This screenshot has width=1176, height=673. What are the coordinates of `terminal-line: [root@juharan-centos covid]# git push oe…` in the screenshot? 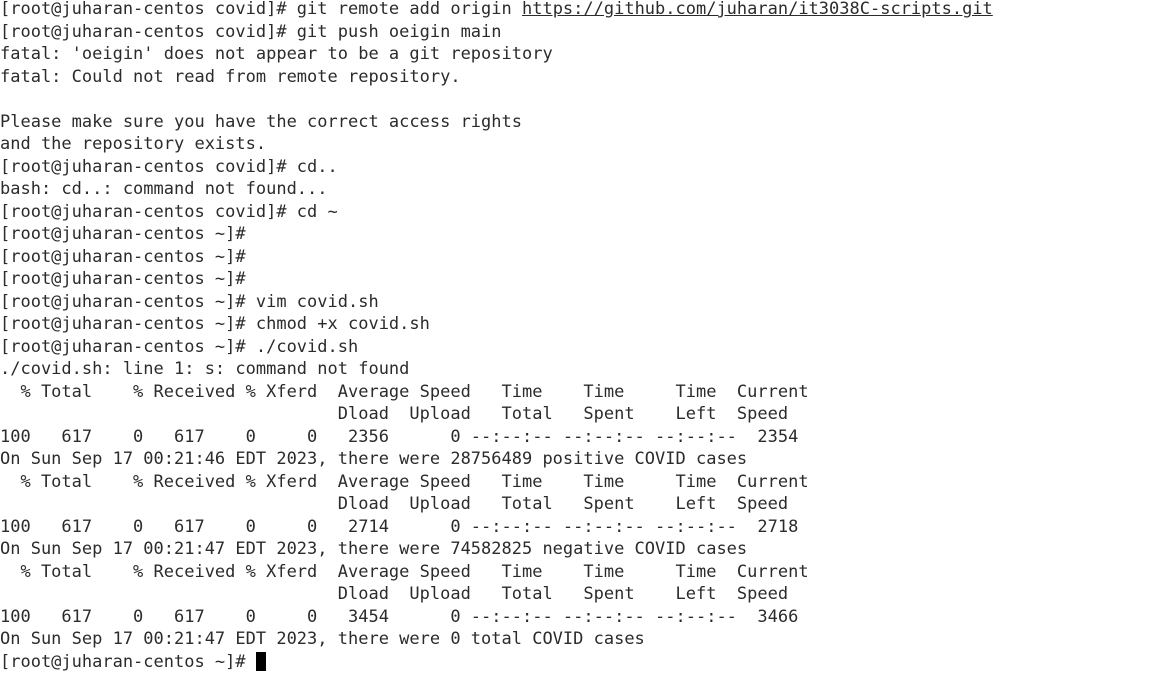 It's located at (588, 32).